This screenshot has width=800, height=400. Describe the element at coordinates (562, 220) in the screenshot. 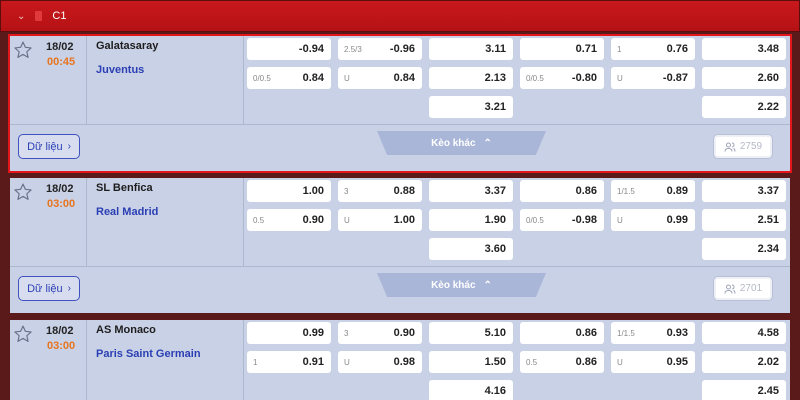

I see `odds-cell: 0/0.5 -0.98` at that location.